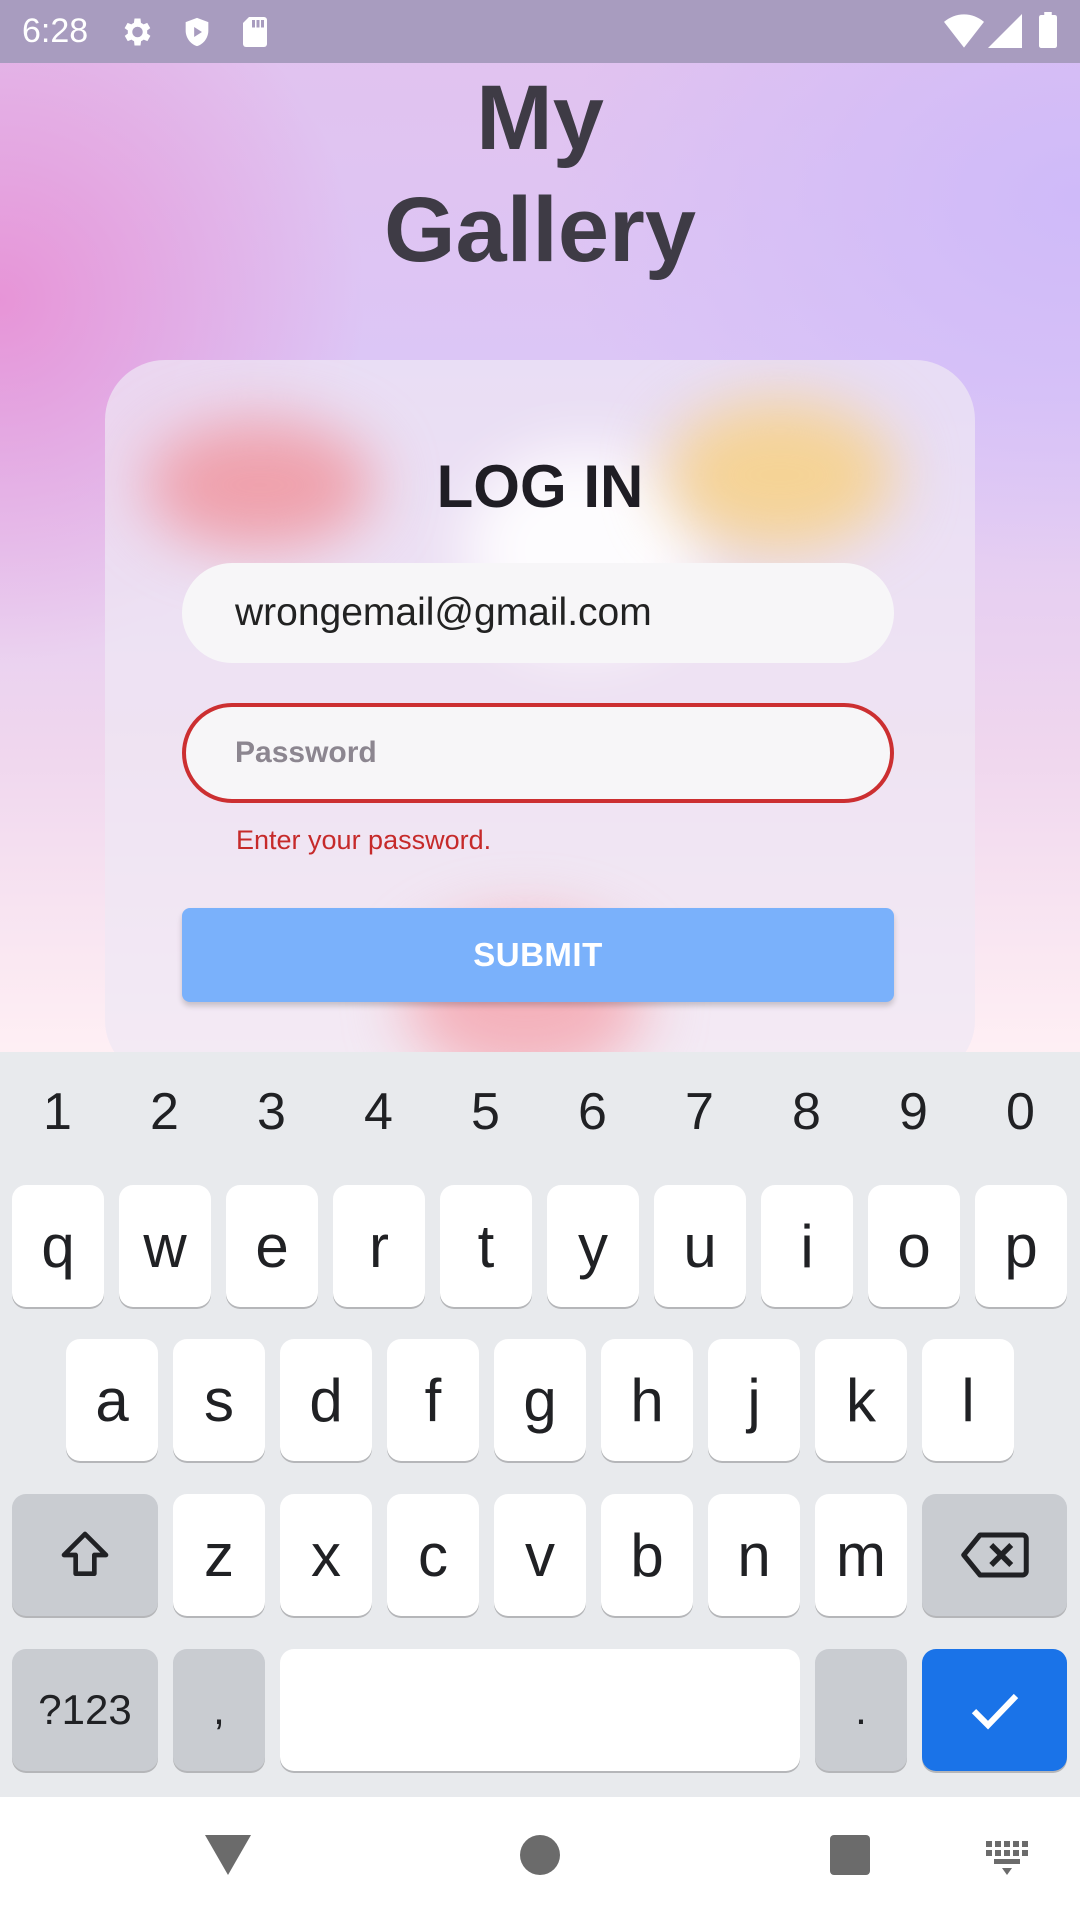  I want to click on comma-key: ,, so click(219, 1710).